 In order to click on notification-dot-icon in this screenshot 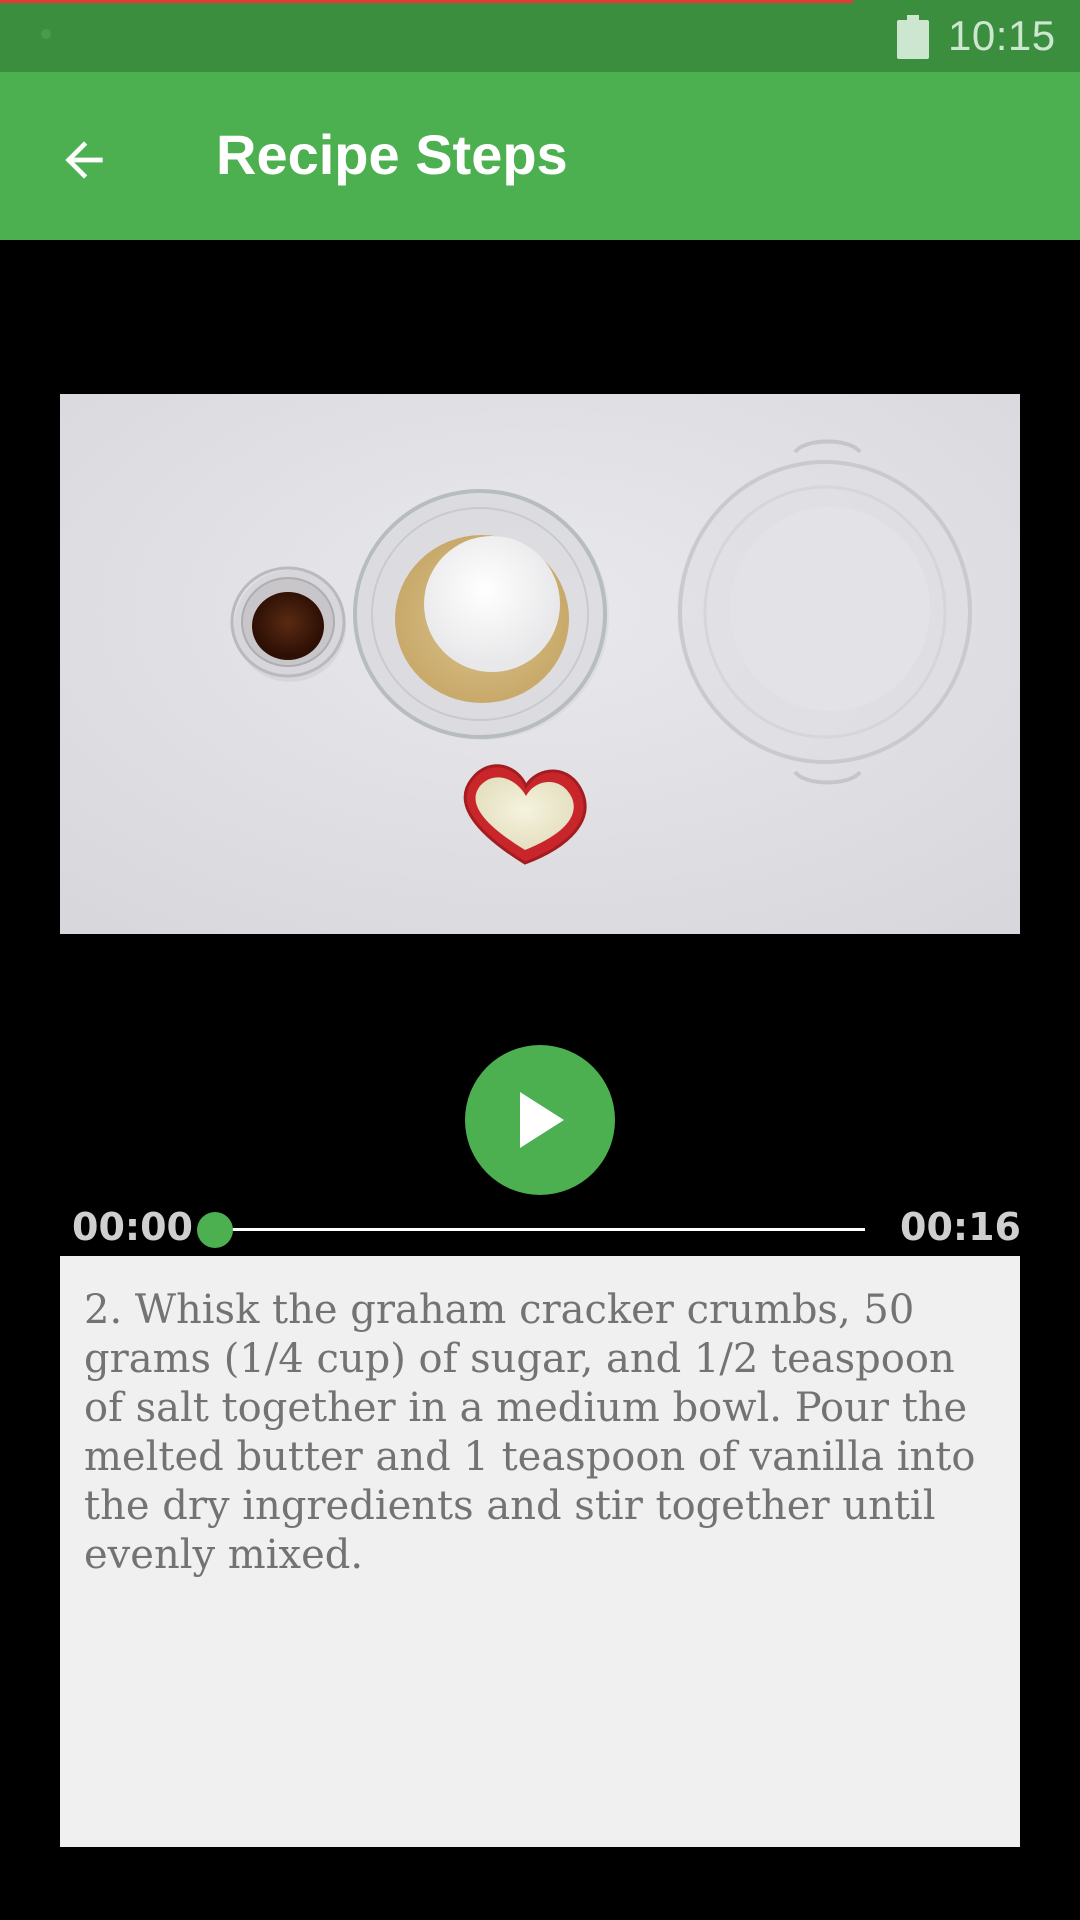, I will do `click(46, 34)`.